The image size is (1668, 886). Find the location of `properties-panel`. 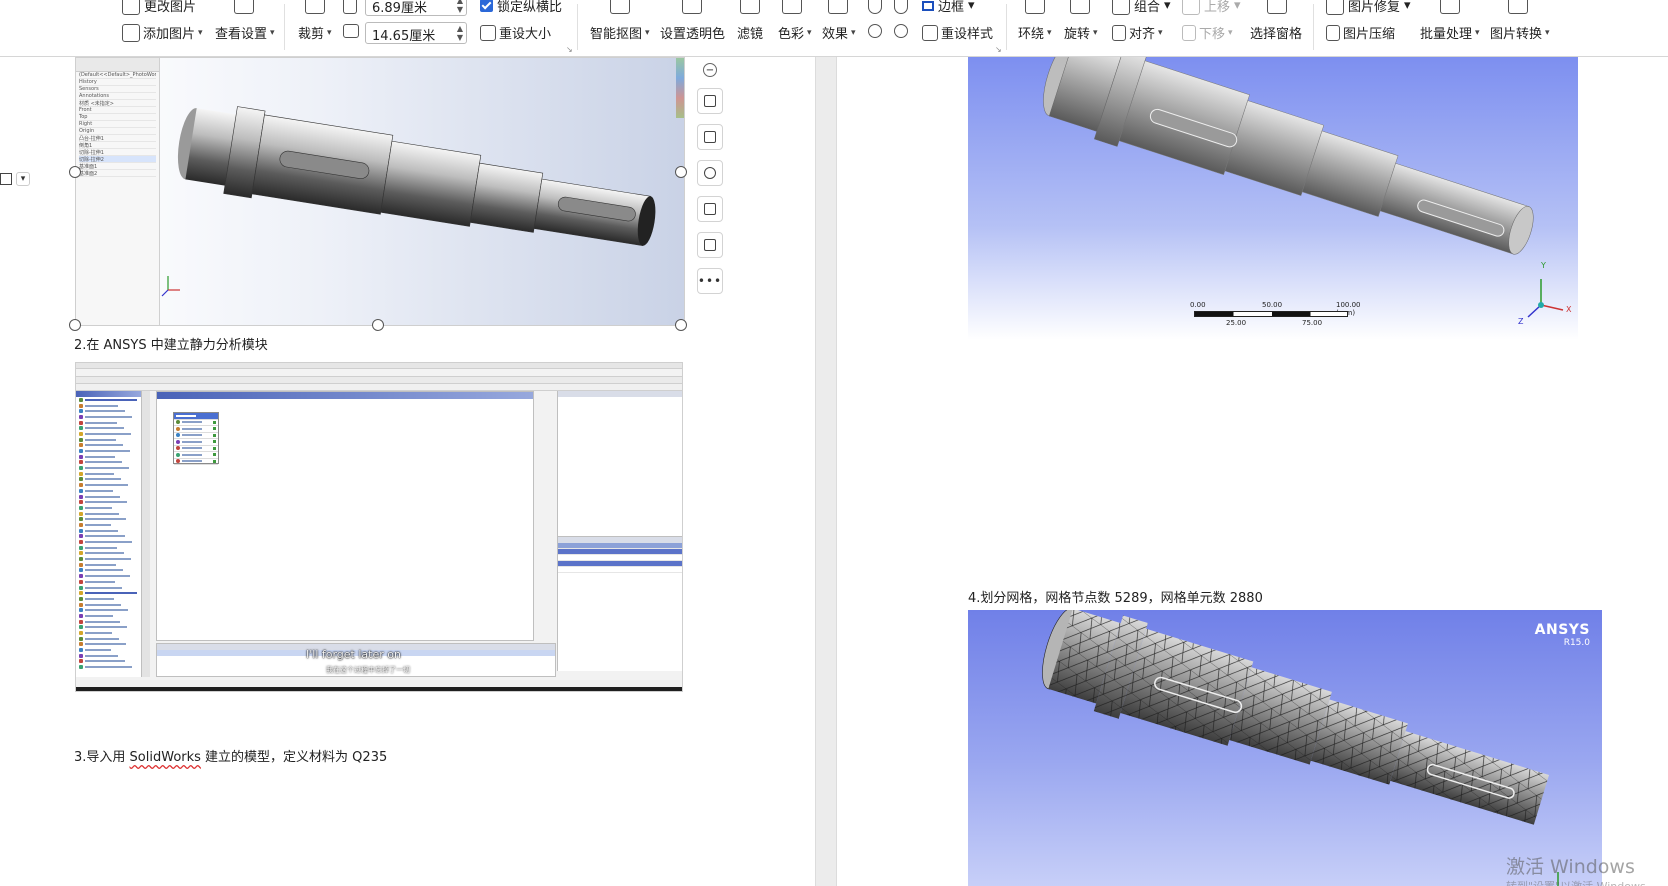

properties-panel is located at coordinates (620, 561).